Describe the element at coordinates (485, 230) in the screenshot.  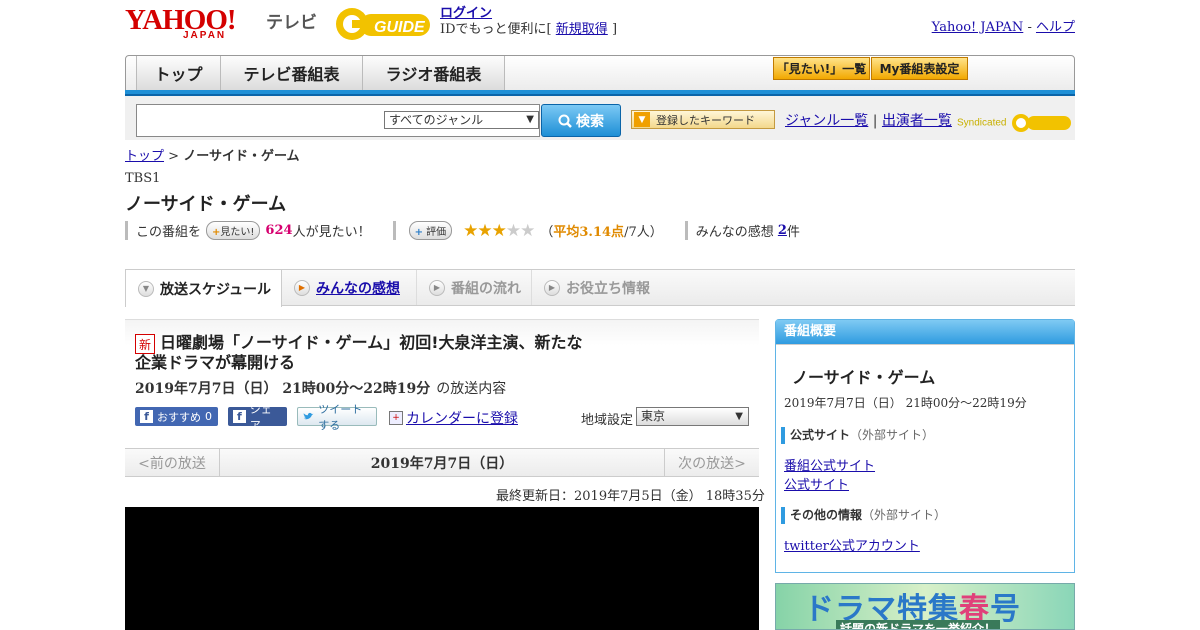
I see `stars-filled: ★★★` at that location.